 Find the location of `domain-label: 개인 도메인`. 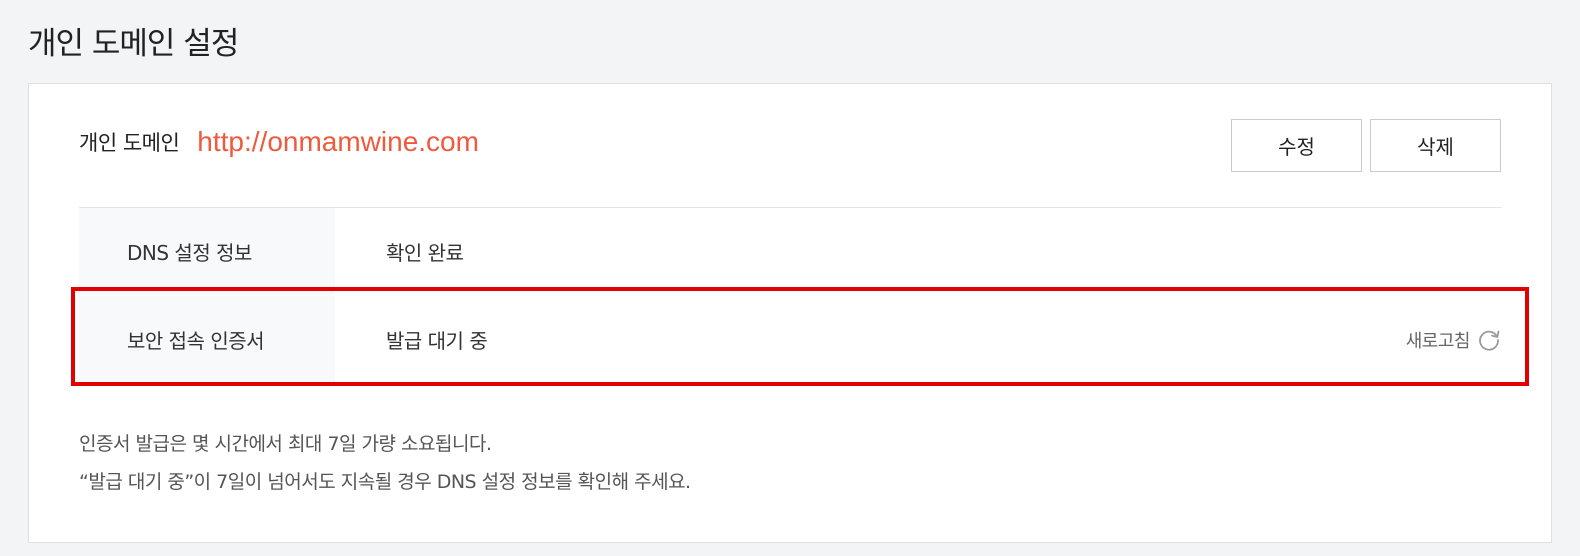

domain-label: 개인 도메인 is located at coordinates (129, 143).